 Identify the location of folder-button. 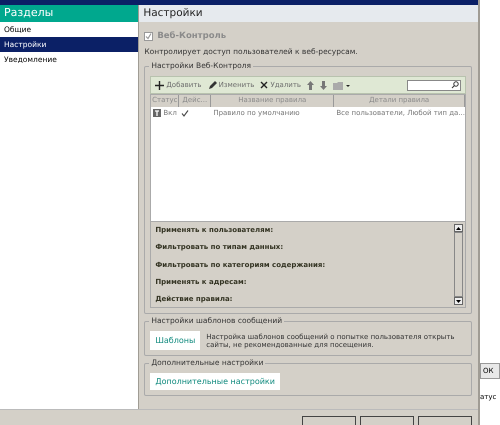
(342, 85).